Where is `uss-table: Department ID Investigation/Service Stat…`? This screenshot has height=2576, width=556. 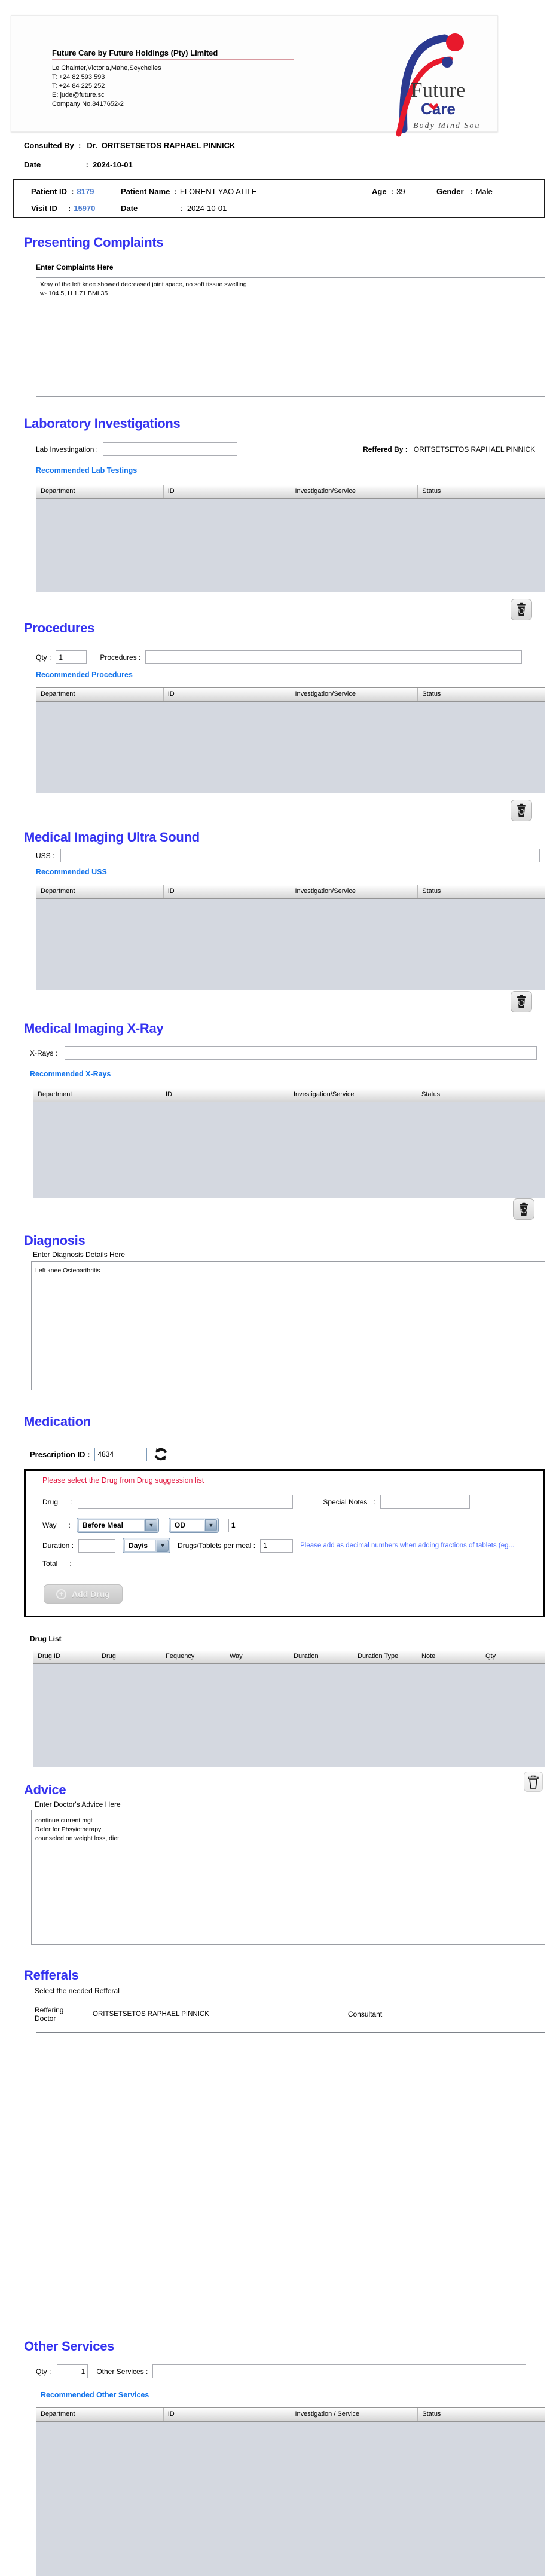
uss-table: Department ID Investigation/Service Stat… is located at coordinates (291, 937).